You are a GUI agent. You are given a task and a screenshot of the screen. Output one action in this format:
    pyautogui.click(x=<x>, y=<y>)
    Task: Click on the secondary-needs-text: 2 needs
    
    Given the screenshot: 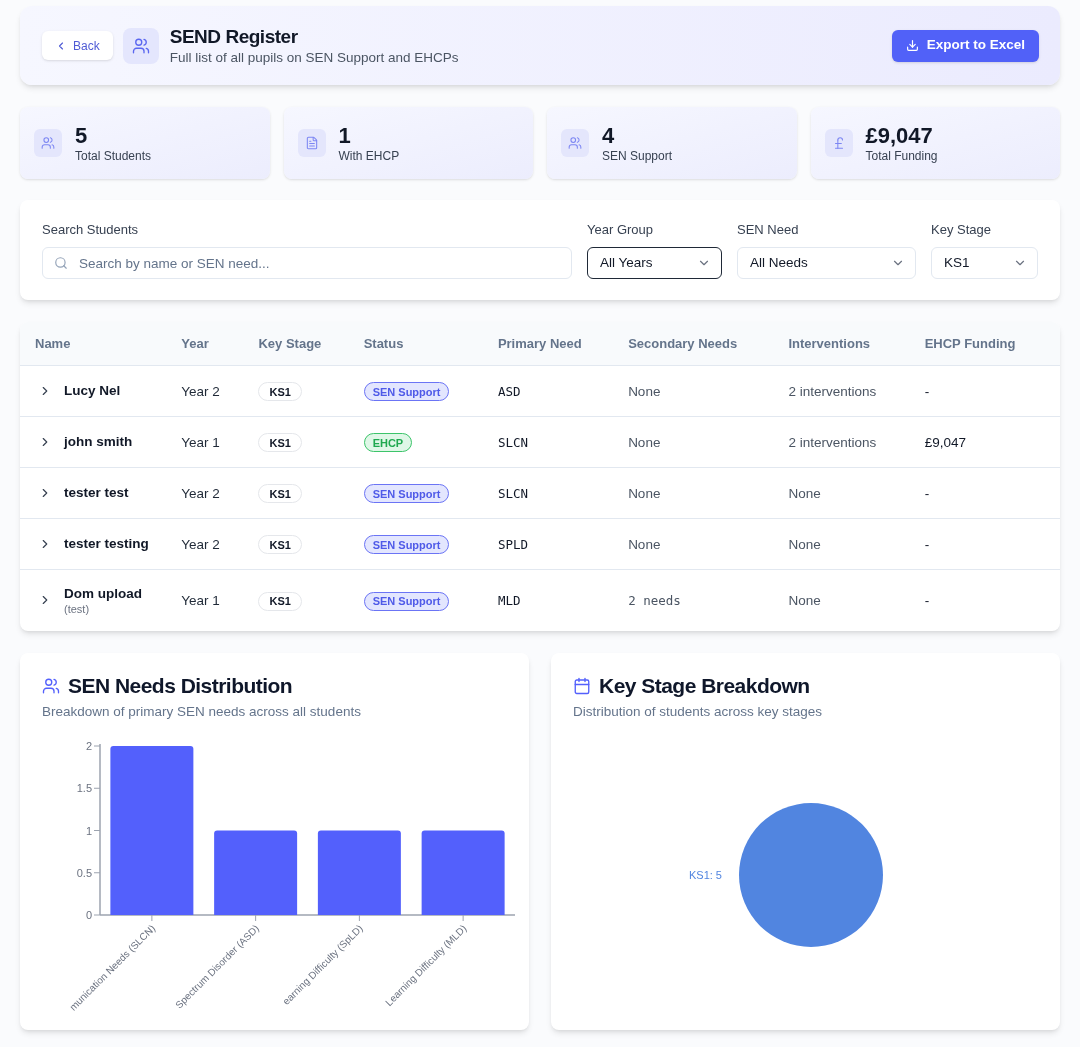 What is the action you would take?
    pyautogui.click(x=654, y=601)
    